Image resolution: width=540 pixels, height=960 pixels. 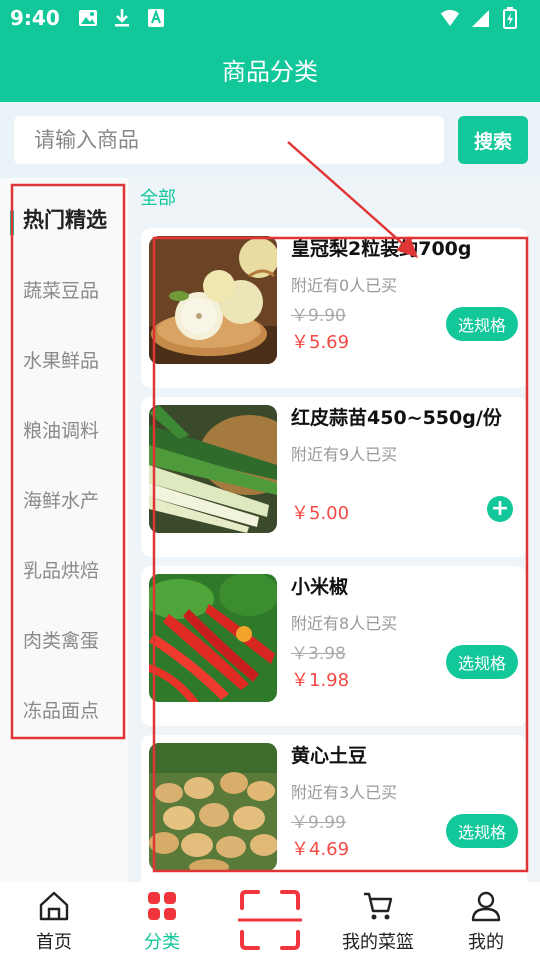 I want to click on category-icon, so click(x=162, y=906).